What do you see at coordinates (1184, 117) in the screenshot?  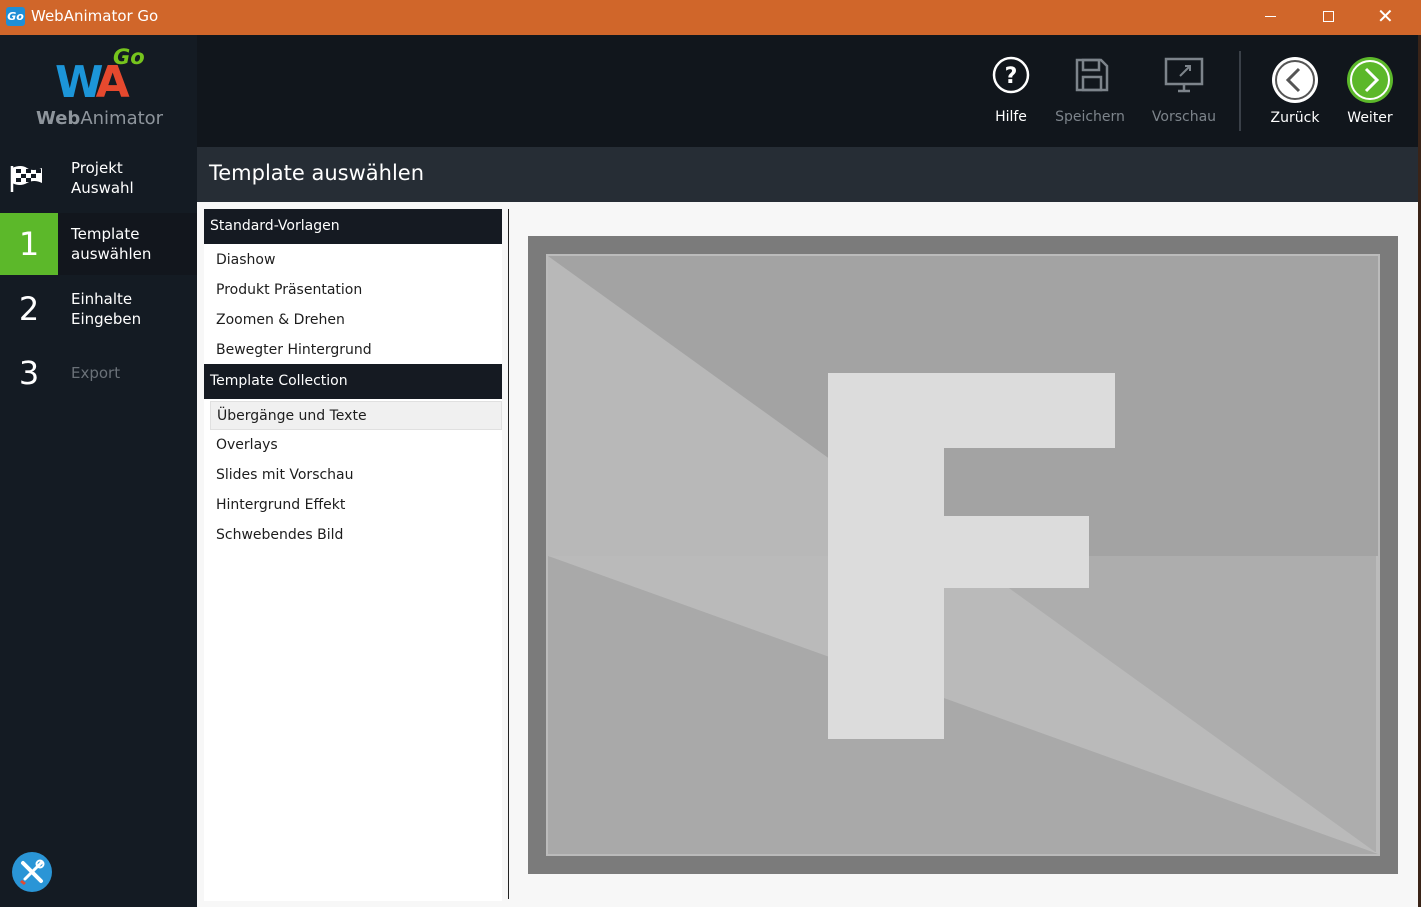 I see `preview-label: Vorschau` at bounding box center [1184, 117].